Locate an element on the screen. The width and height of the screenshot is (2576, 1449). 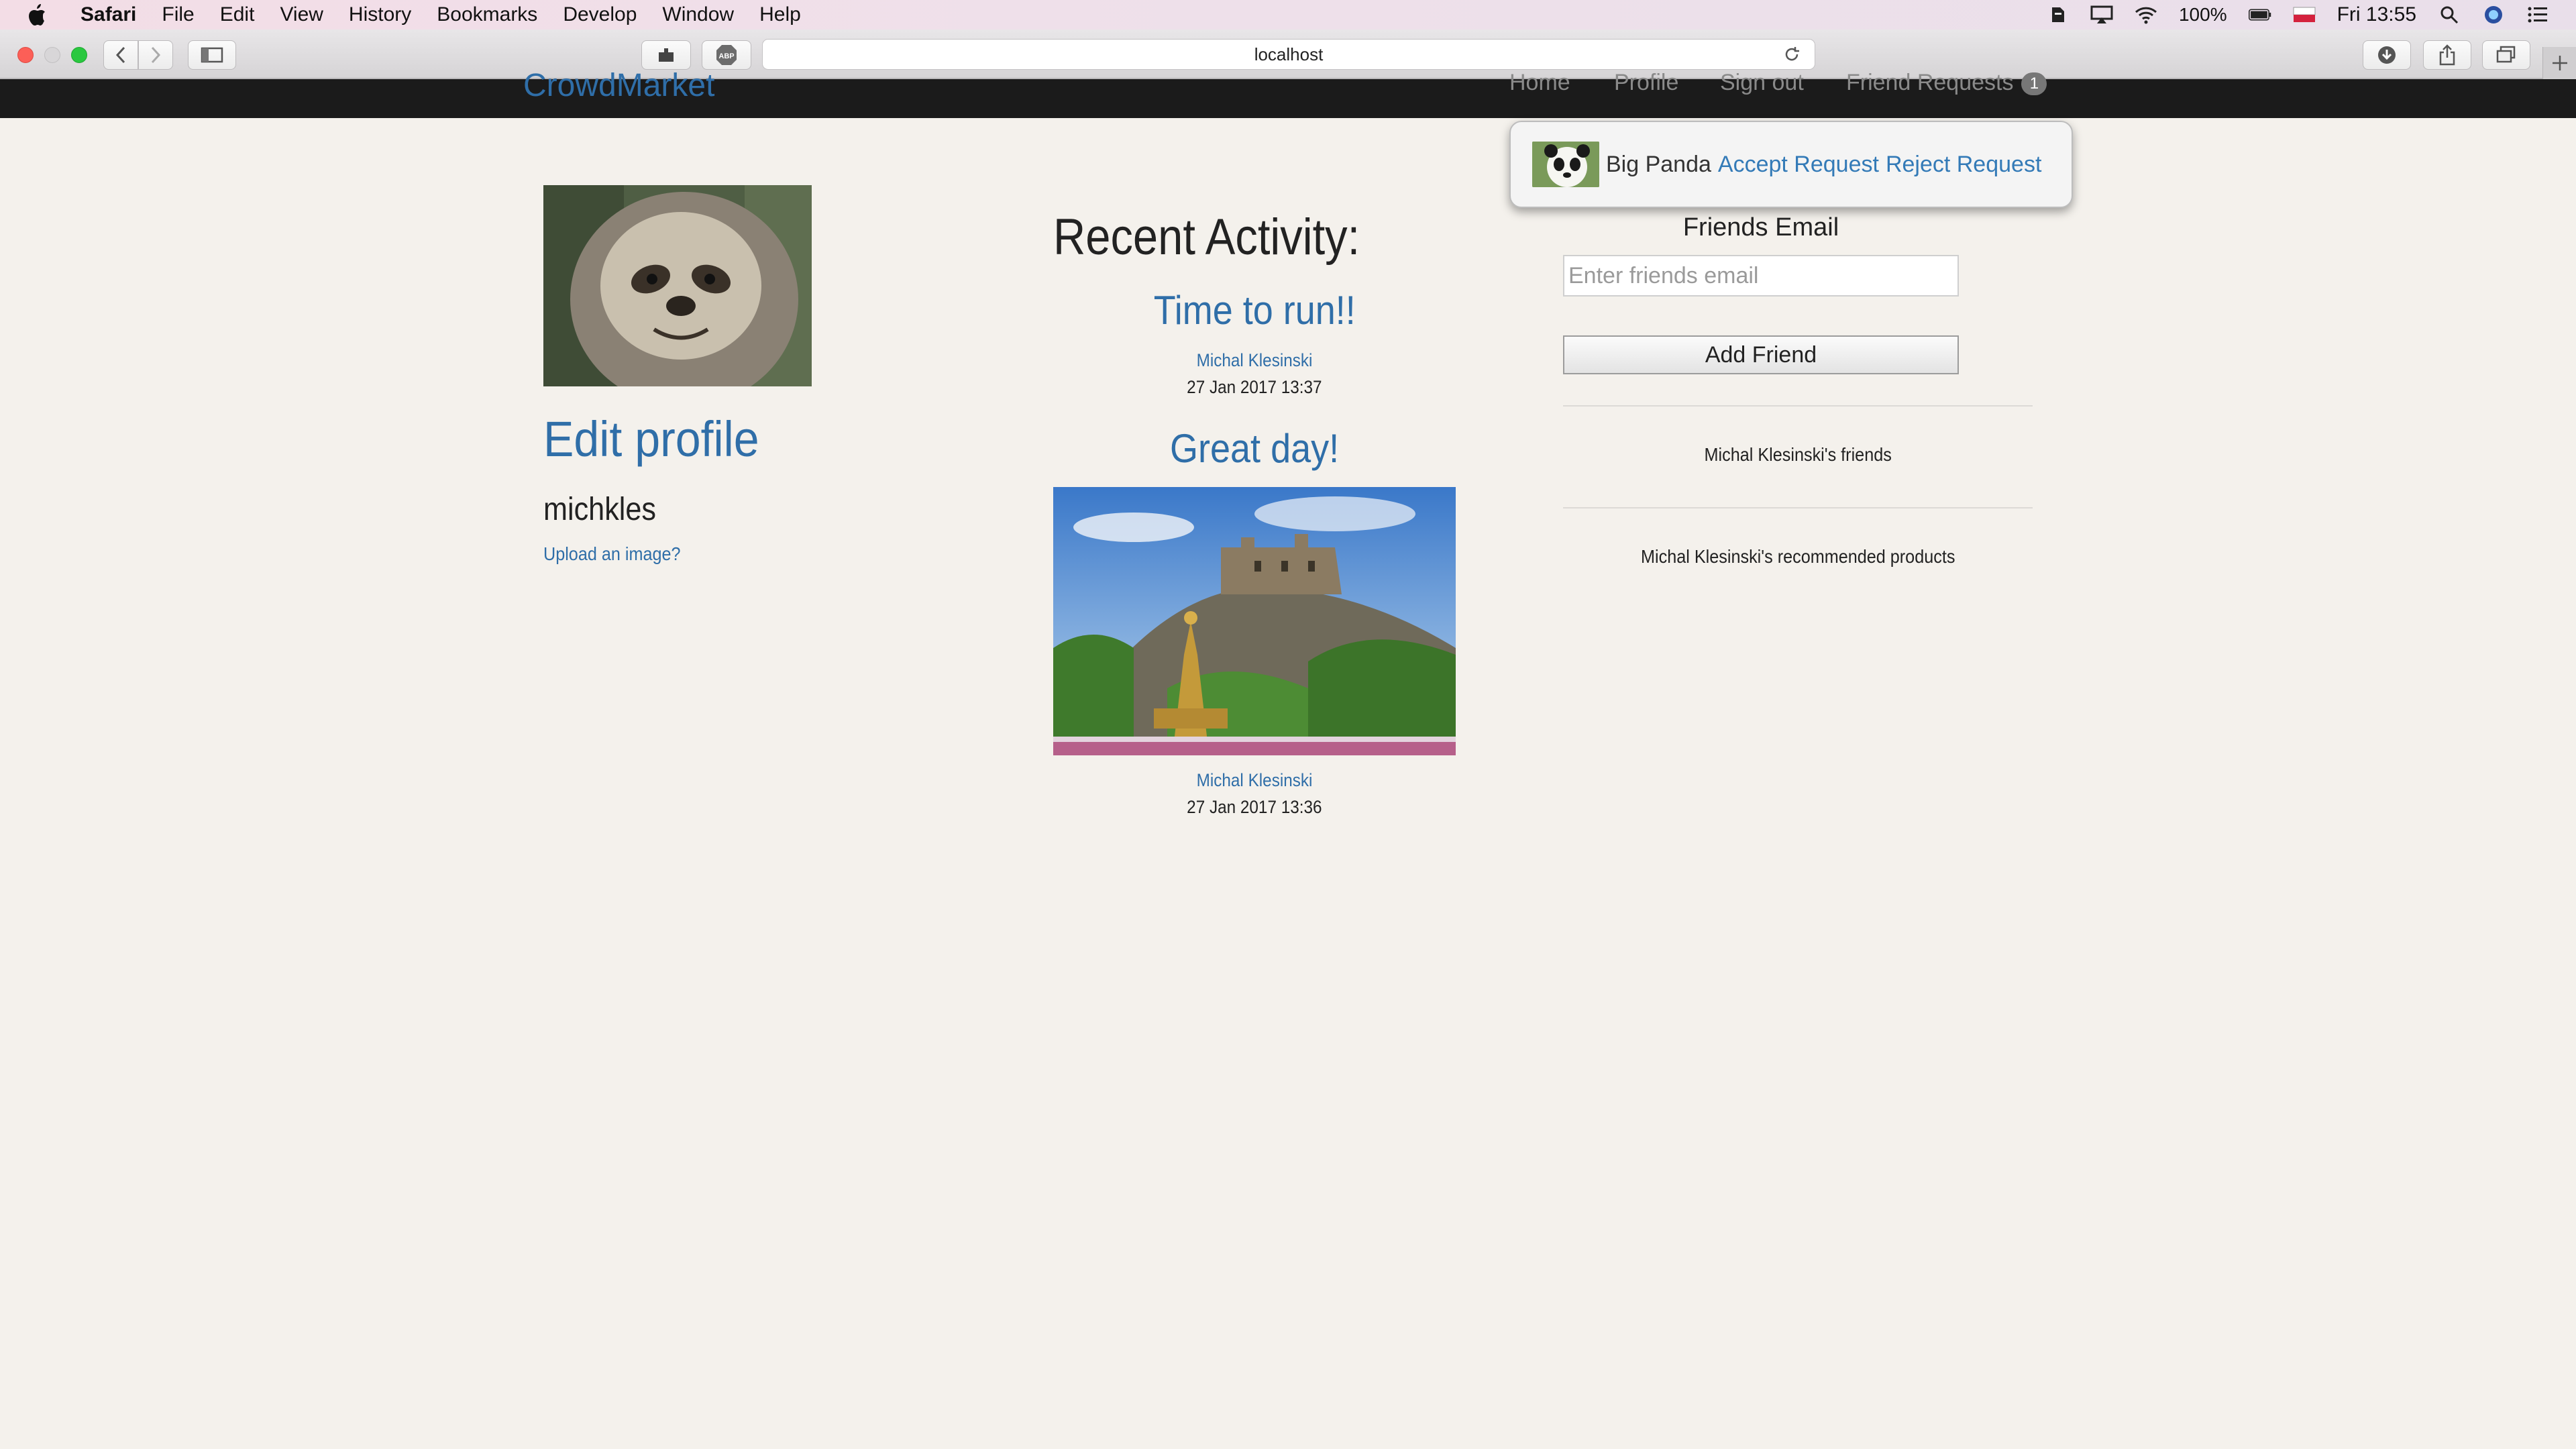
tabs-icon is located at coordinates (2506, 54).